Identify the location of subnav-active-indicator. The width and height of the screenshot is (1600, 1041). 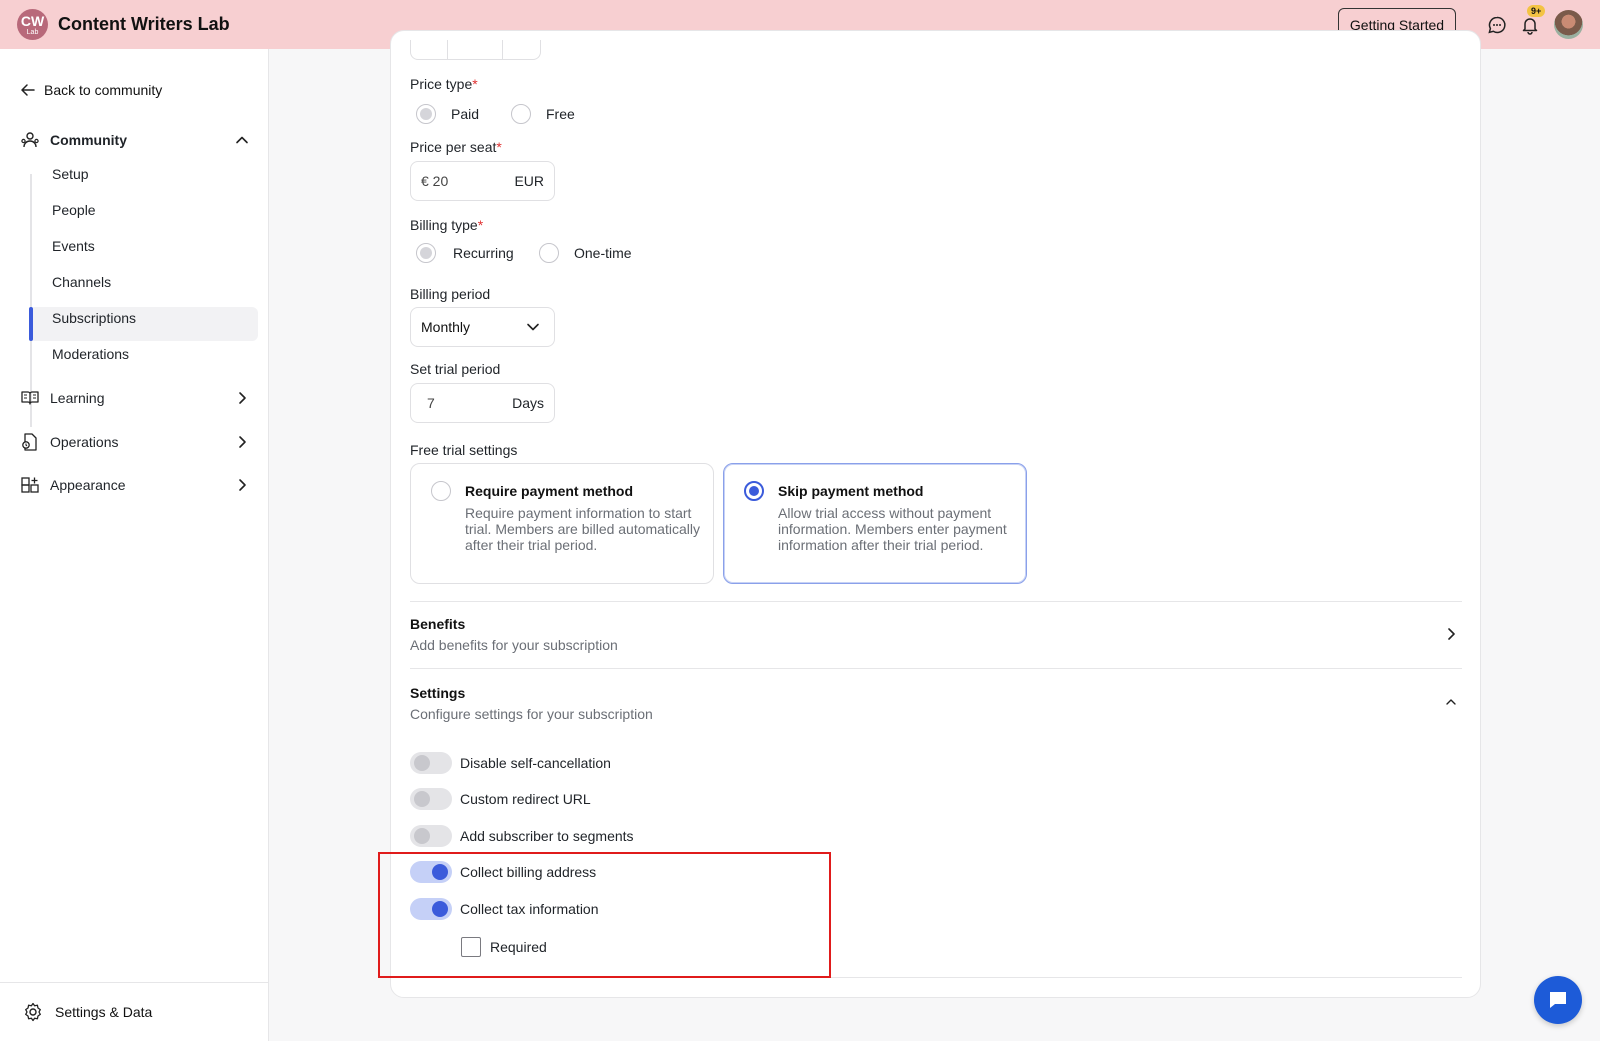
(31, 324).